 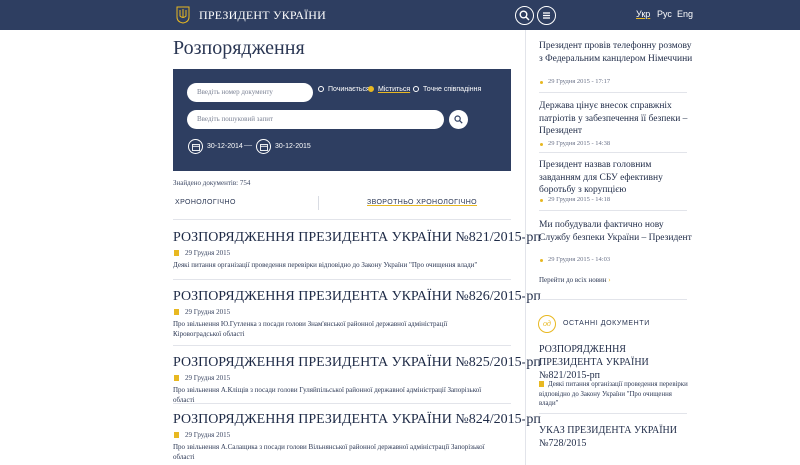 What do you see at coordinates (447, 89) in the screenshot?
I see `radio-exact-match: Точне співпадіння` at bounding box center [447, 89].